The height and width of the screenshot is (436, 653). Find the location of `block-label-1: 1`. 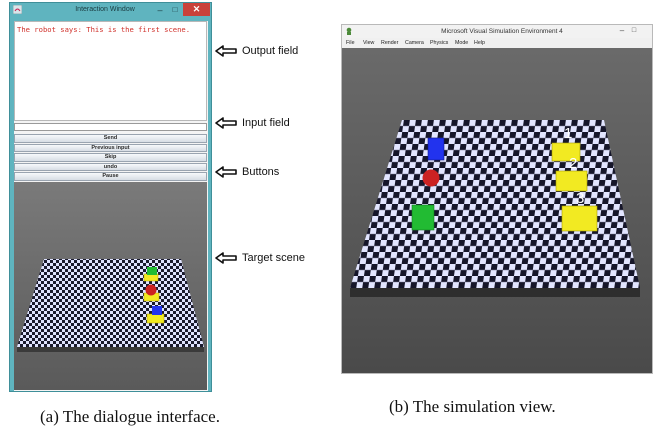

block-label-1: 1 is located at coordinates (568, 133).